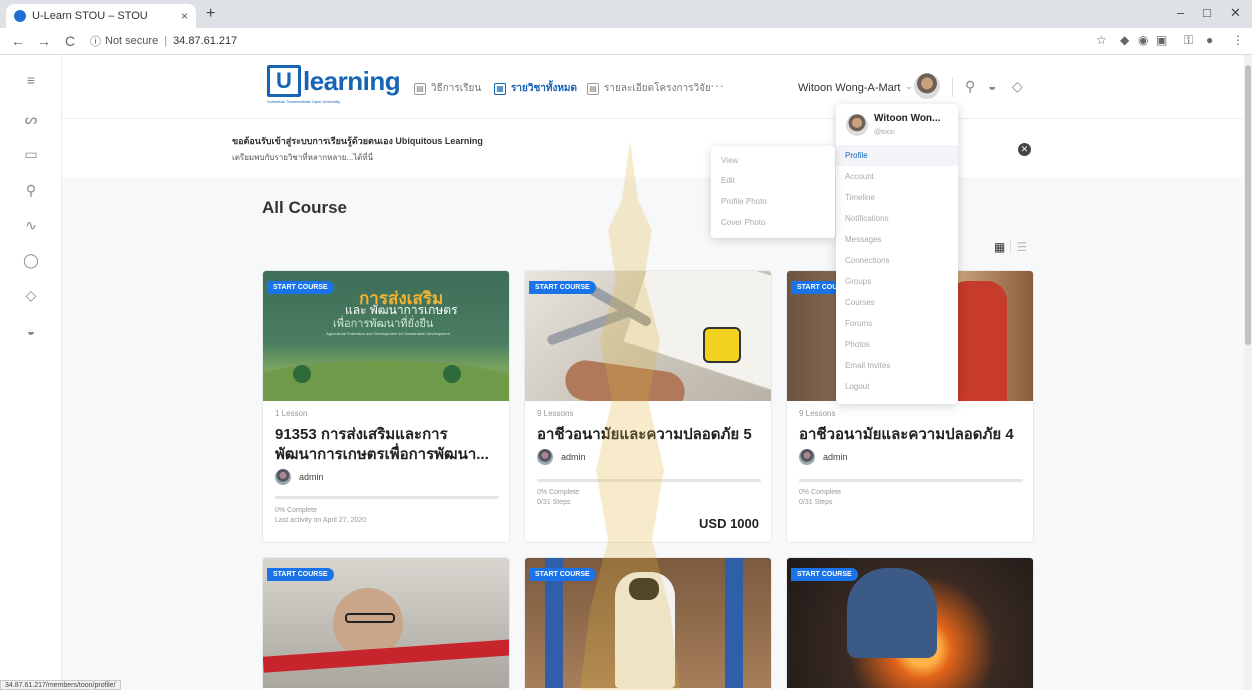  Describe the element at coordinates (284, 81) in the screenshot. I see `logo-mark: U` at that location.